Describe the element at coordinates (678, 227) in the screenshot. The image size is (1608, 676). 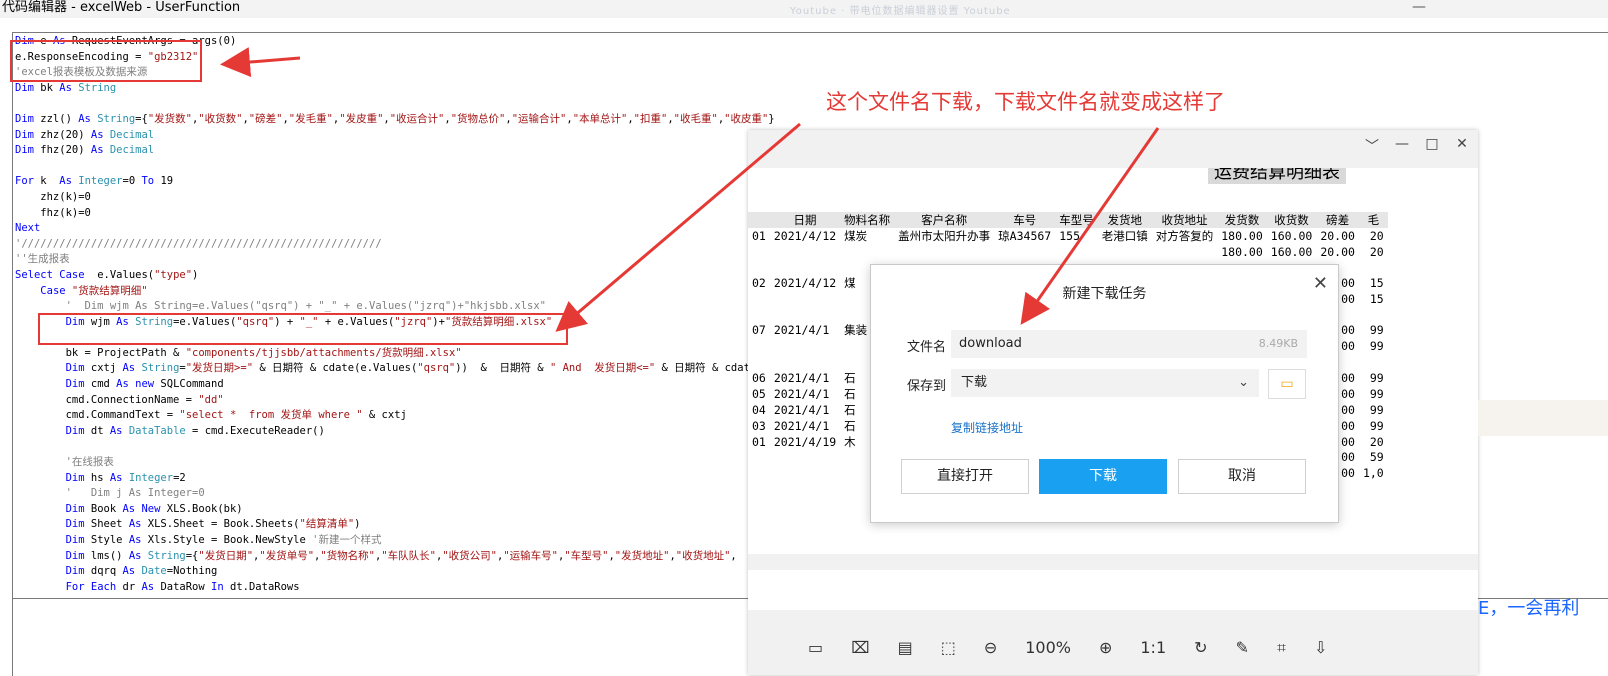
I see `arrow-to-filename-line` at that location.